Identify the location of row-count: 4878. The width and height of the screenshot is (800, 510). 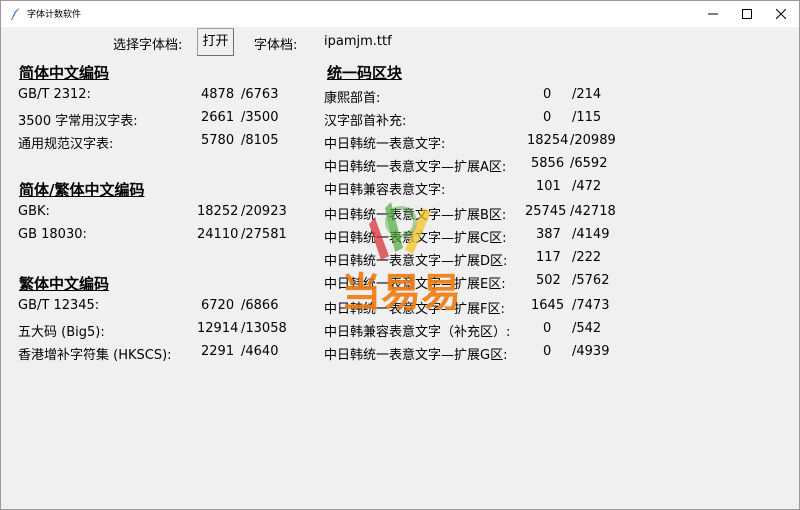
(218, 94).